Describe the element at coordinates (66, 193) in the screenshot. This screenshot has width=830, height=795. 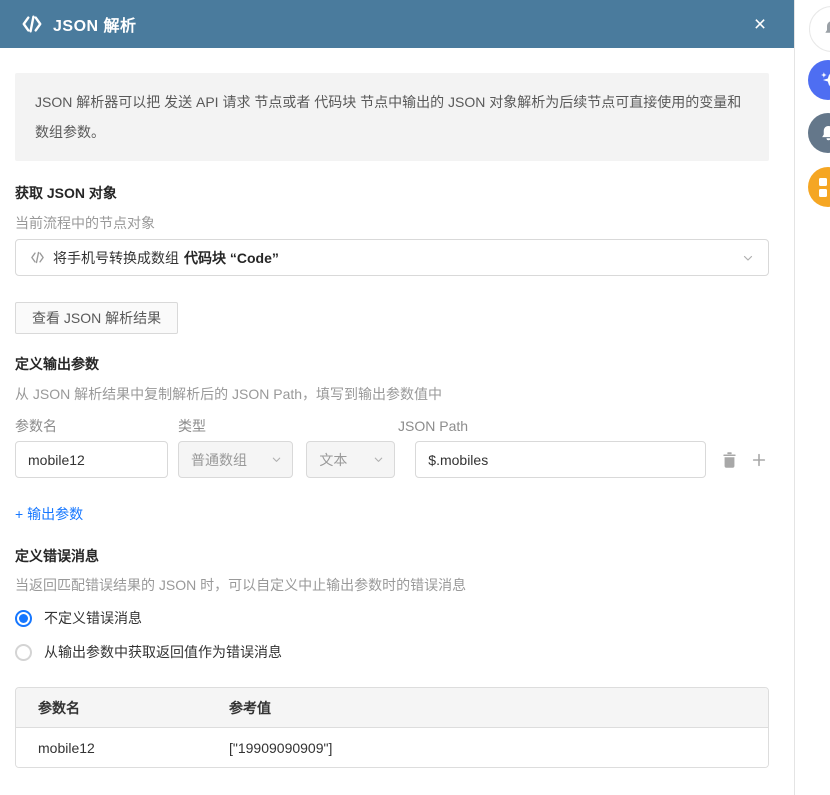
I see `section-title-get-json: 获取 JSON 对象` at that location.